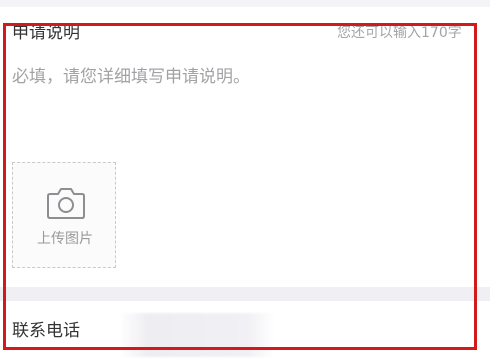  What do you see at coordinates (66, 203) in the screenshot?
I see `camera-icon` at bounding box center [66, 203].